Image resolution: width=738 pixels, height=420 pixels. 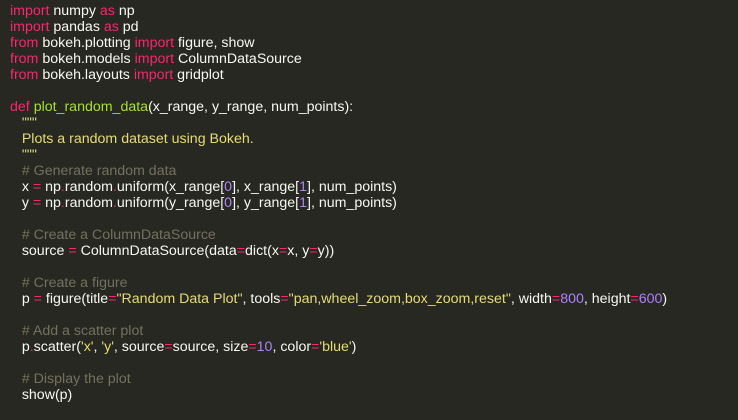 What do you see at coordinates (21, 203) in the screenshot?
I see `code-text: y` at bounding box center [21, 203].